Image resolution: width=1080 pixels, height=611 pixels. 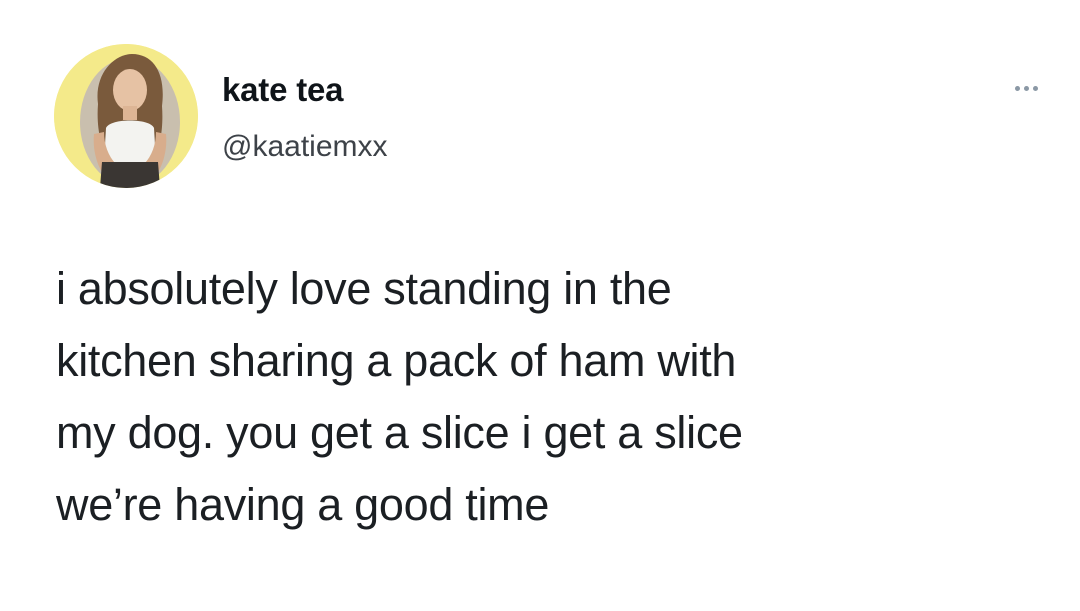 I want to click on author-handle: @kaatiemxx, so click(x=305, y=147).